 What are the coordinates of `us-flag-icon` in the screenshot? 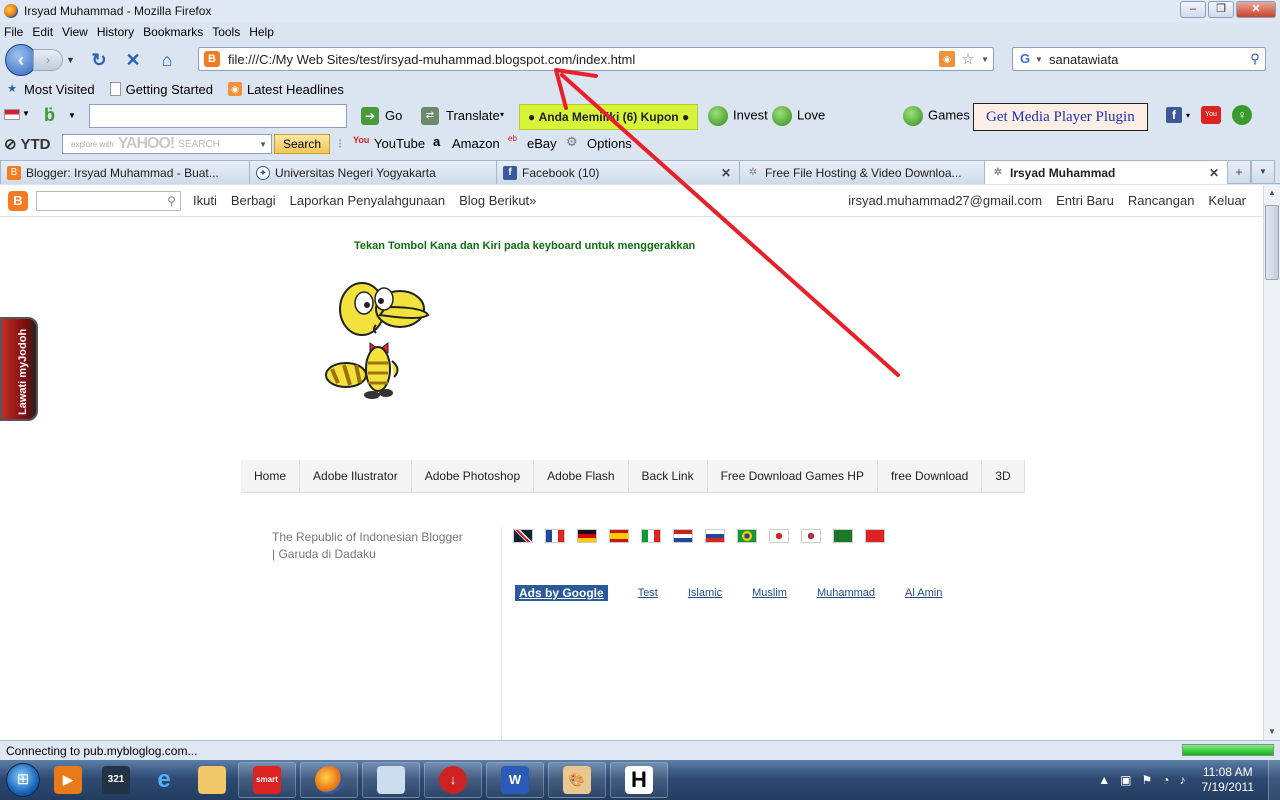 It's located at (12, 114).